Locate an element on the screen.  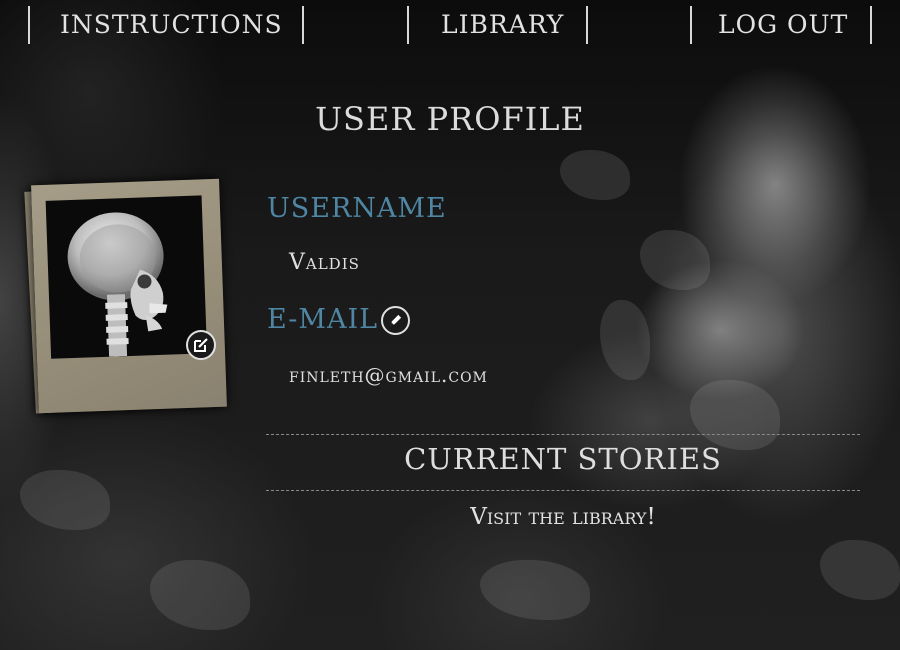
current-stories-title: CURRENT STORIES is located at coordinates (563, 459).